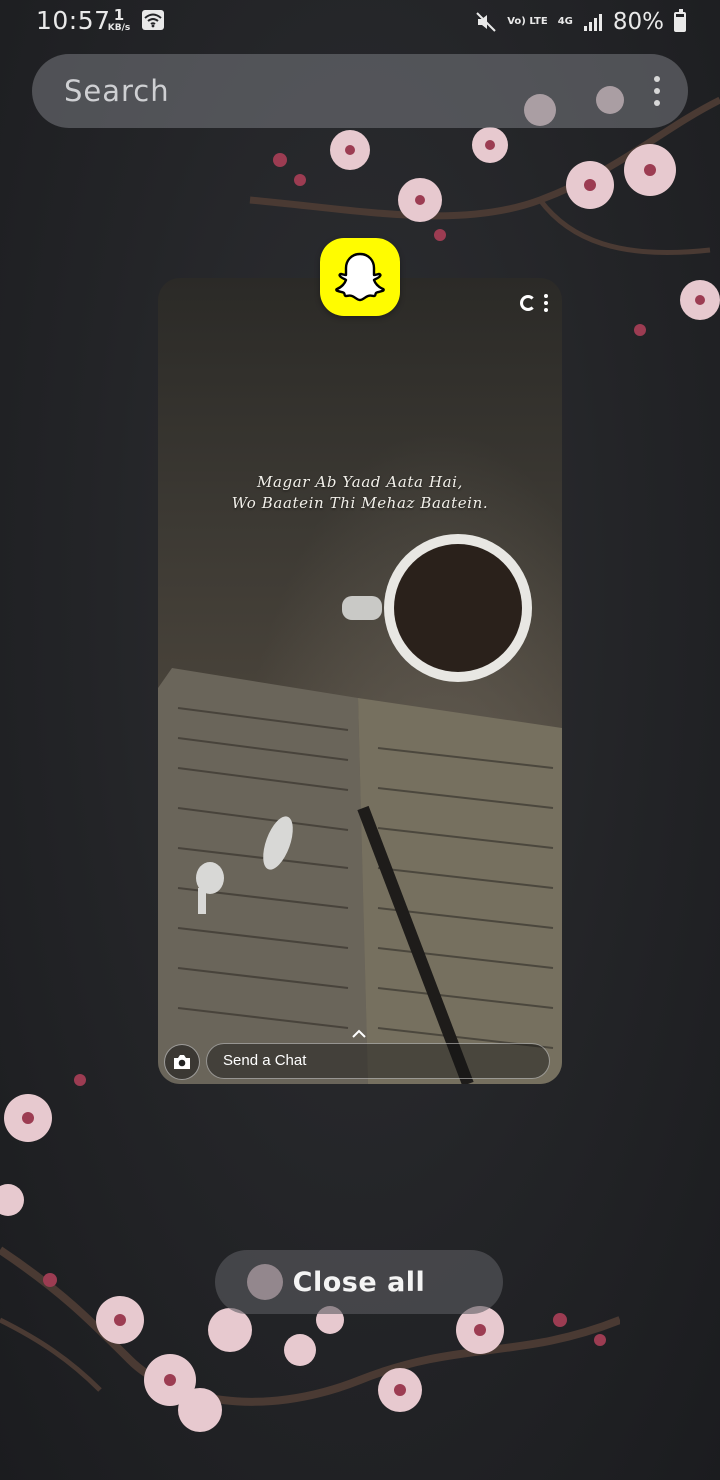 The image size is (720, 1480). Describe the element at coordinates (153, 20) in the screenshot. I see `wifi-icon` at that location.